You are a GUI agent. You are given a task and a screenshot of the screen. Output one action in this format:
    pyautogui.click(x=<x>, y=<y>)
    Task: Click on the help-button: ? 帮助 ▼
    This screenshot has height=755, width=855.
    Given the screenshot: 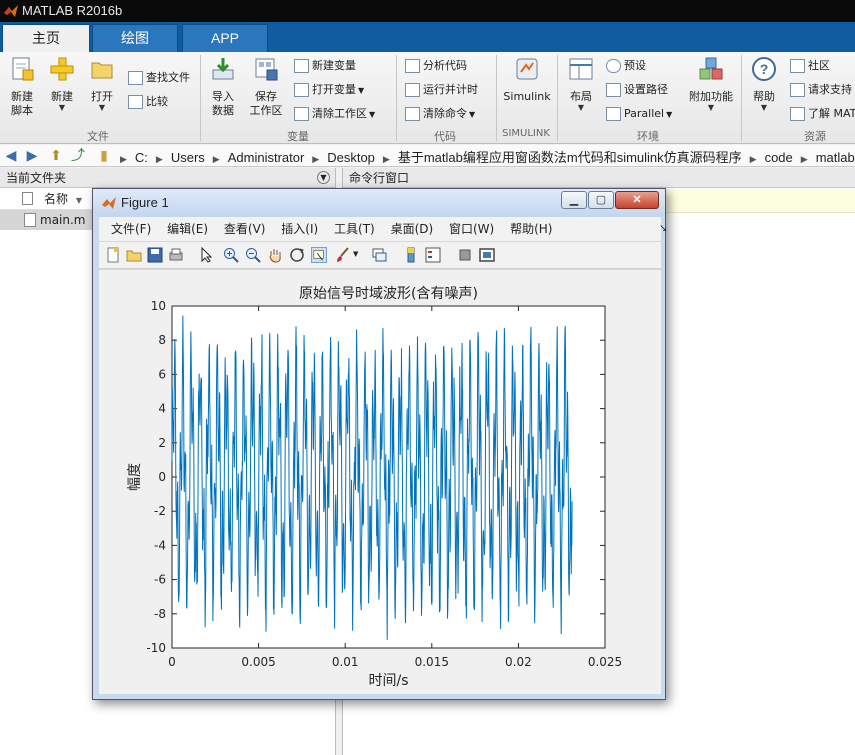 What is the action you would take?
    pyautogui.click(x=764, y=84)
    